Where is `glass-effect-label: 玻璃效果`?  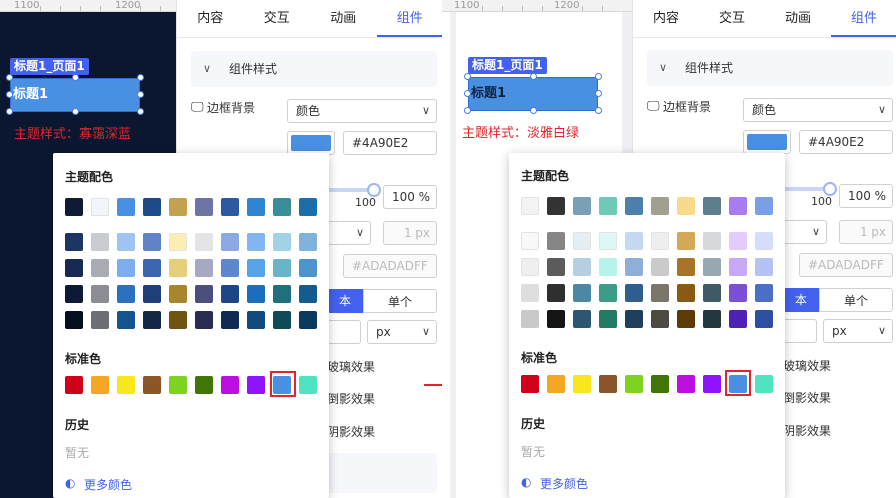
glass-effect-label: 玻璃效果 is located at coordinates (351, 366).